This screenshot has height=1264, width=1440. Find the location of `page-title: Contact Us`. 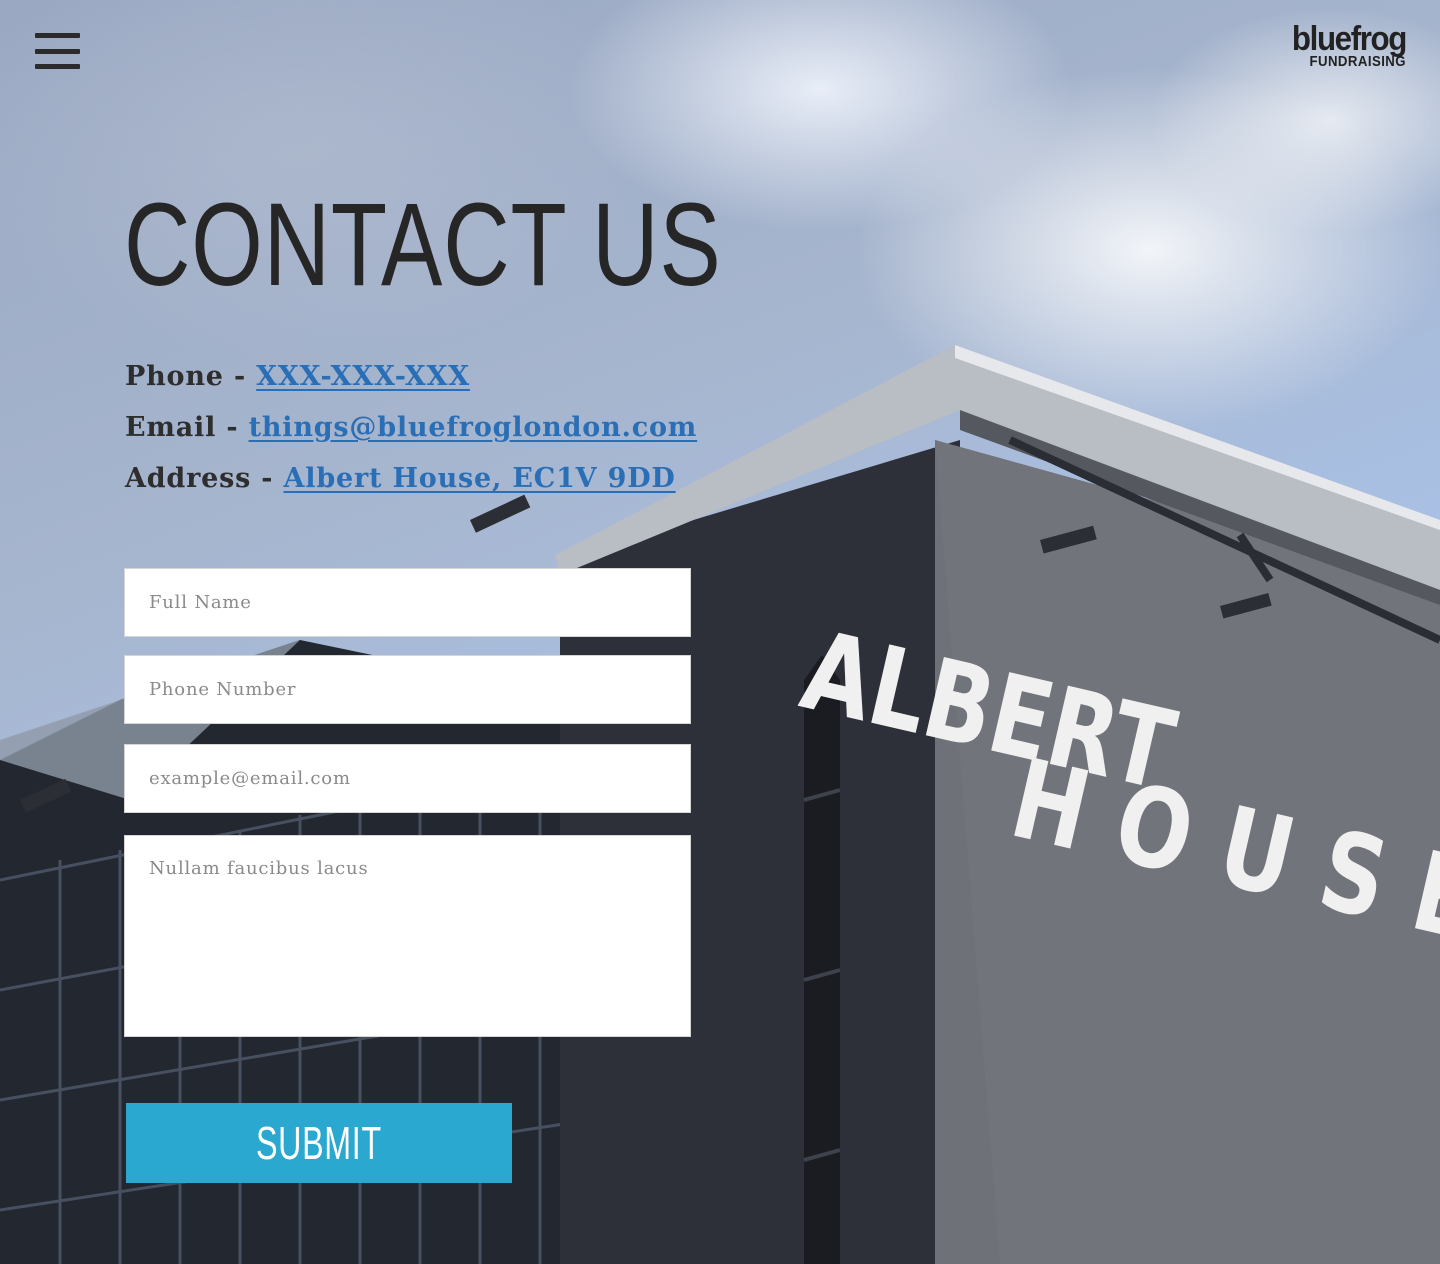

page-title: Contact Us is located at coordinates (423, 245).